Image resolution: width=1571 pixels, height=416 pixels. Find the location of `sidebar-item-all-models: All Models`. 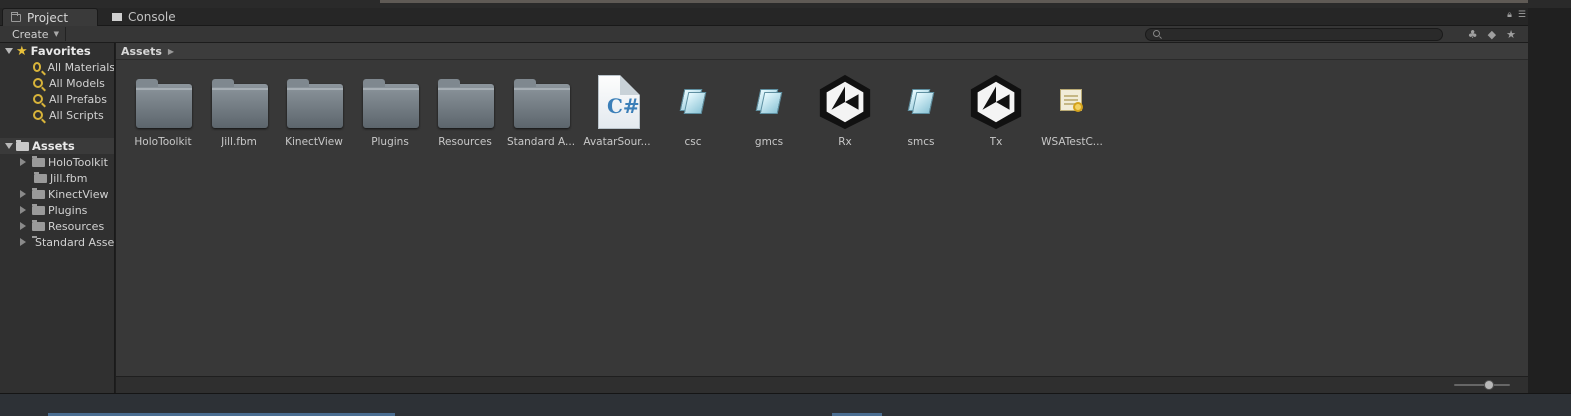

sidebar-item-all-models: All Models is located at coordinates (57, 83).